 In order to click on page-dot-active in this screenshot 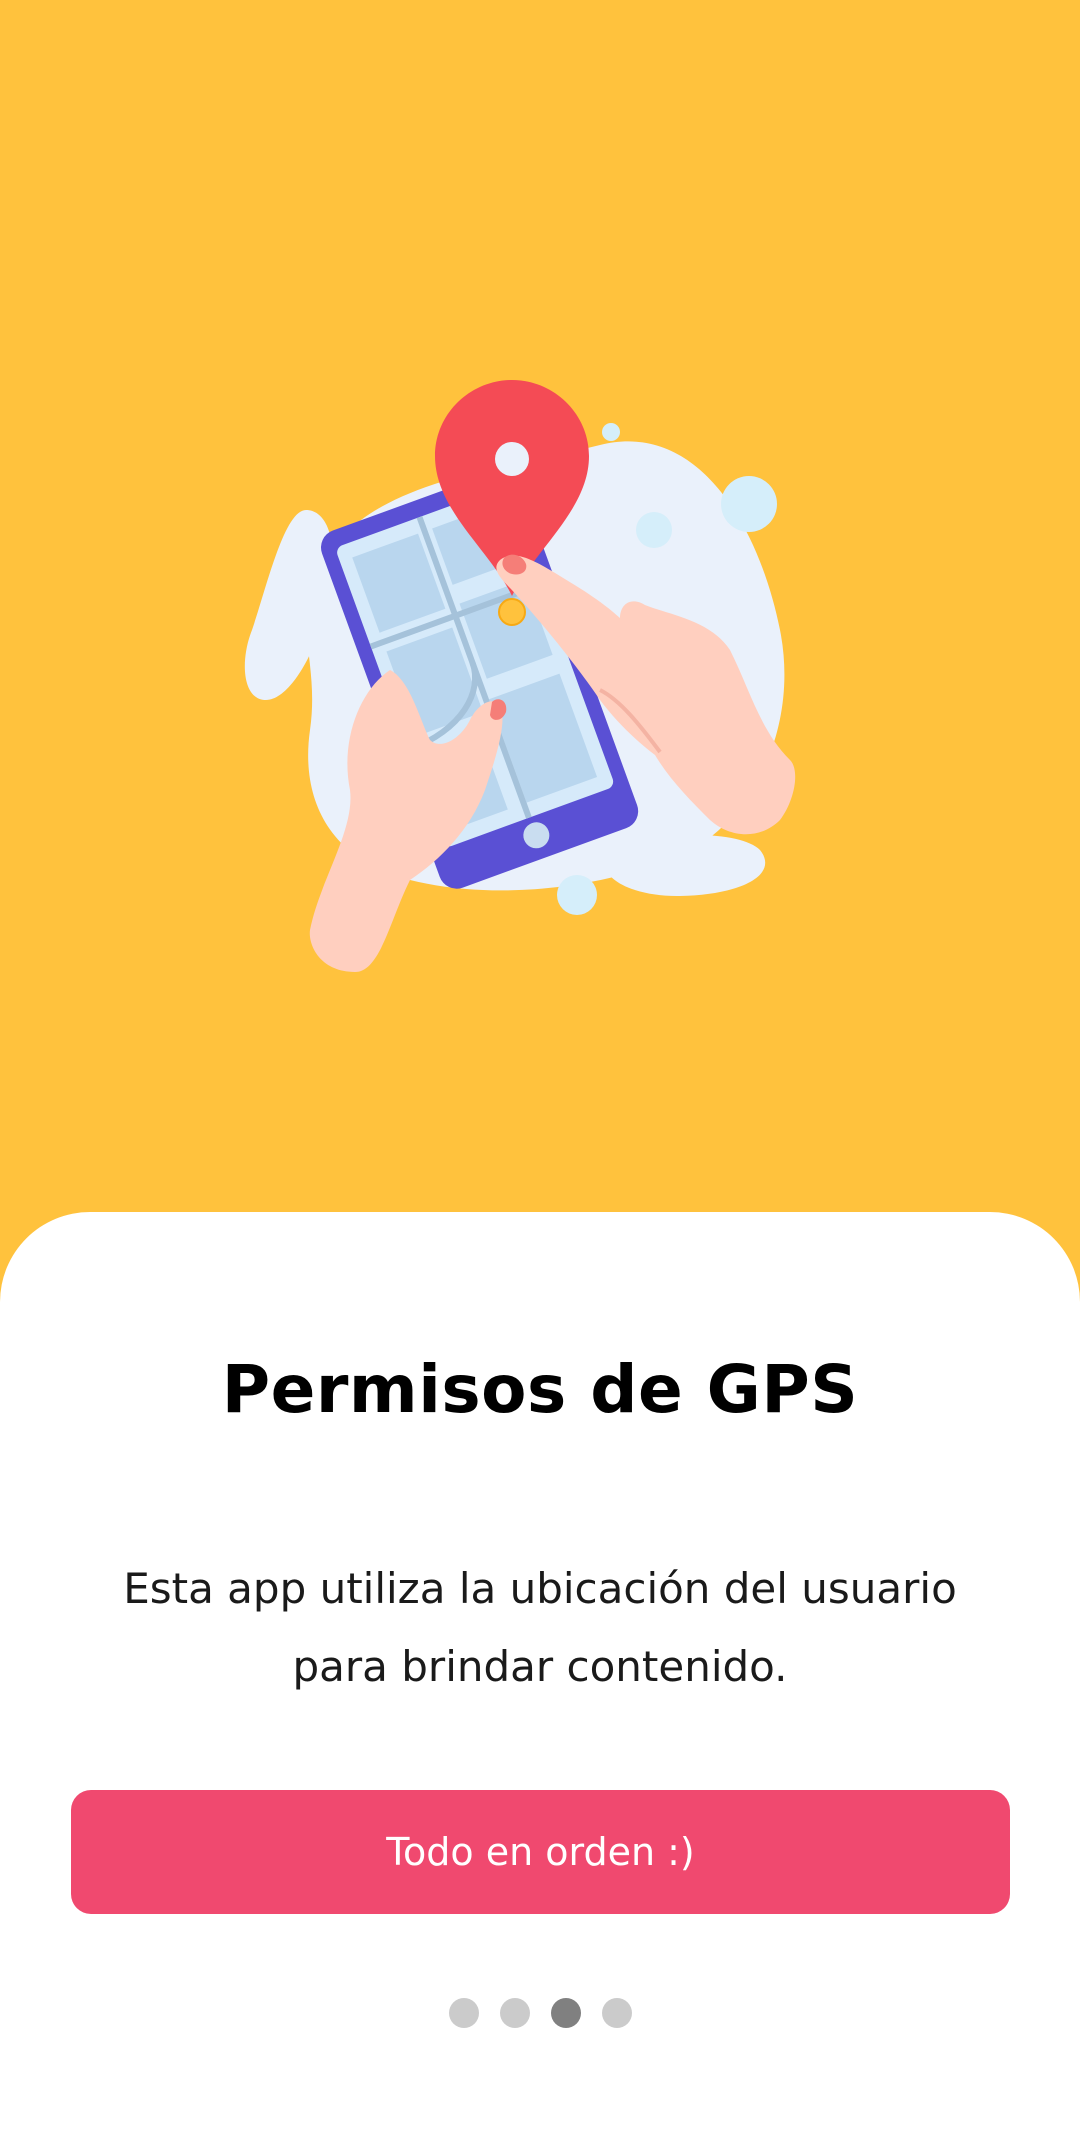, I will do `click(565, 2013)`.